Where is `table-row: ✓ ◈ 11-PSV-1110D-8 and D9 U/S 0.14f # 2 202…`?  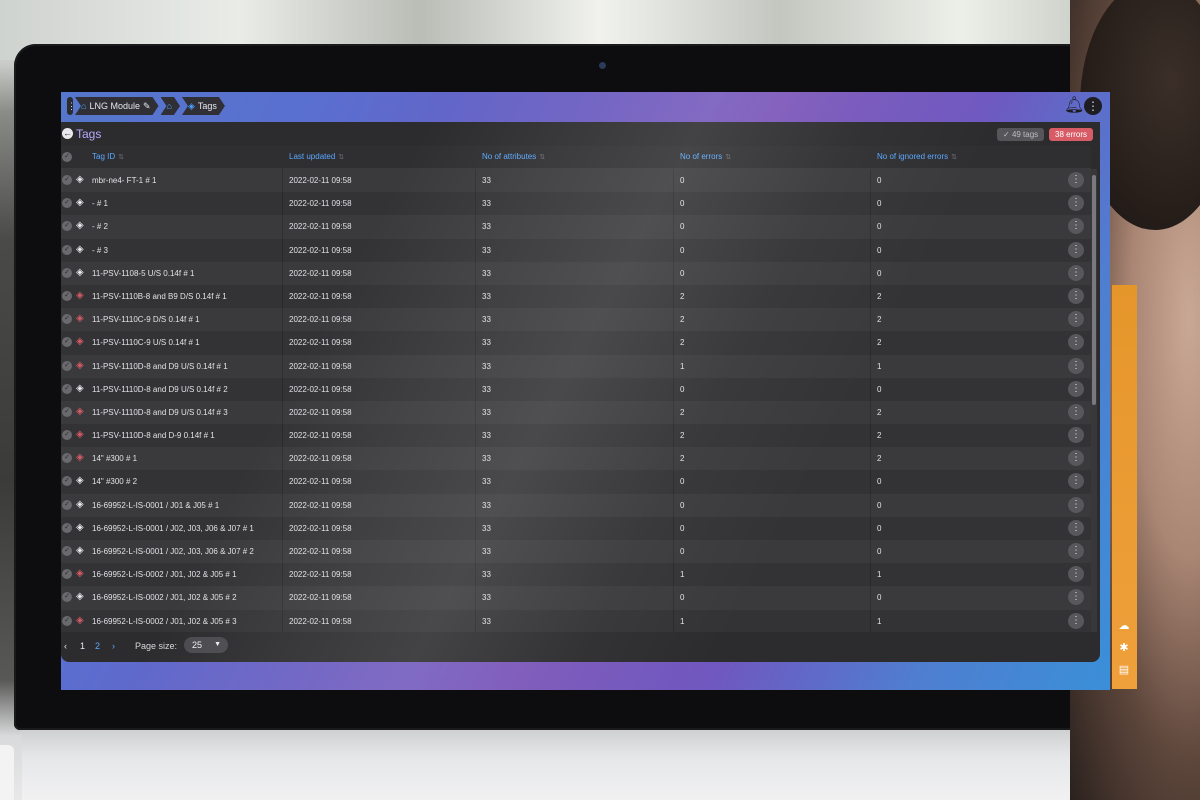 table-row: ✓ ◈ 11-PSV-1110D-8 and D9 U/S 0.14f # 2 202… is located at coordinates (576, 389).